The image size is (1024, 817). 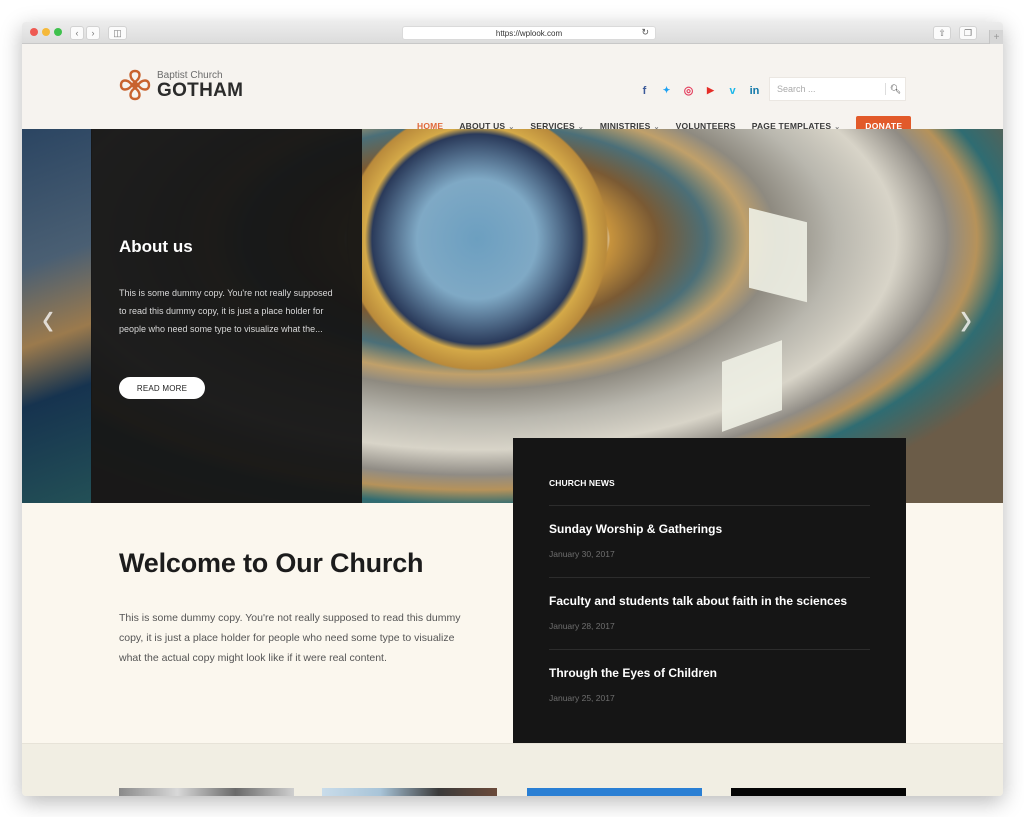 What do you see at coordinates (966, 318) in the screenshot?
I see `slider-next-arrow-icon: ›` at bounding box center [966, 318].